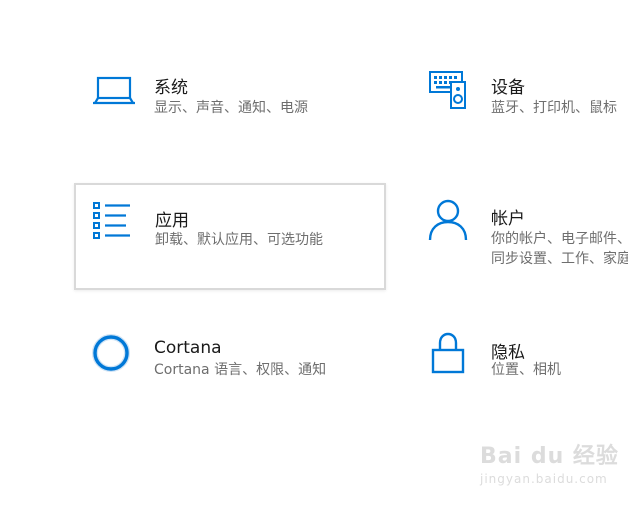 The image size is (628, 508). I want to click on tile-devices-desc: 蓝牙、打印机、鼠标, so click(554, 108).